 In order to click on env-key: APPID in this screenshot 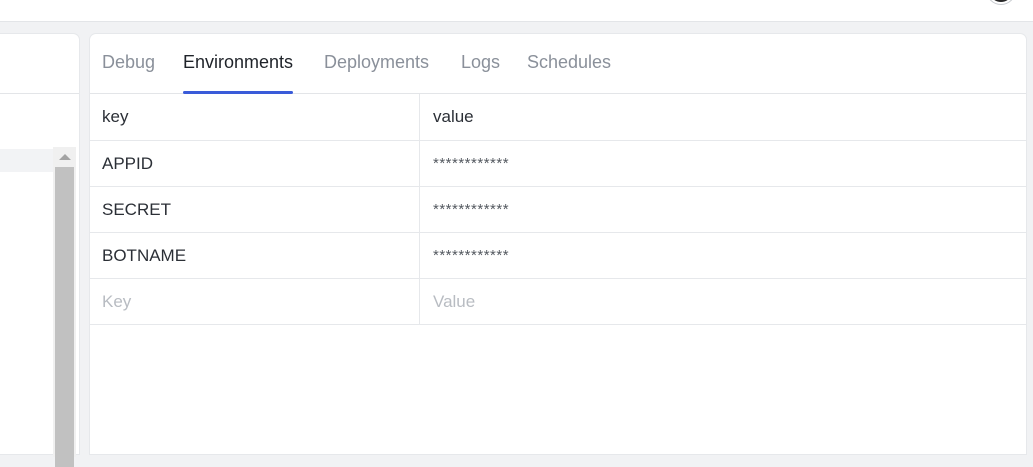, I will do `click(257, 163)`.